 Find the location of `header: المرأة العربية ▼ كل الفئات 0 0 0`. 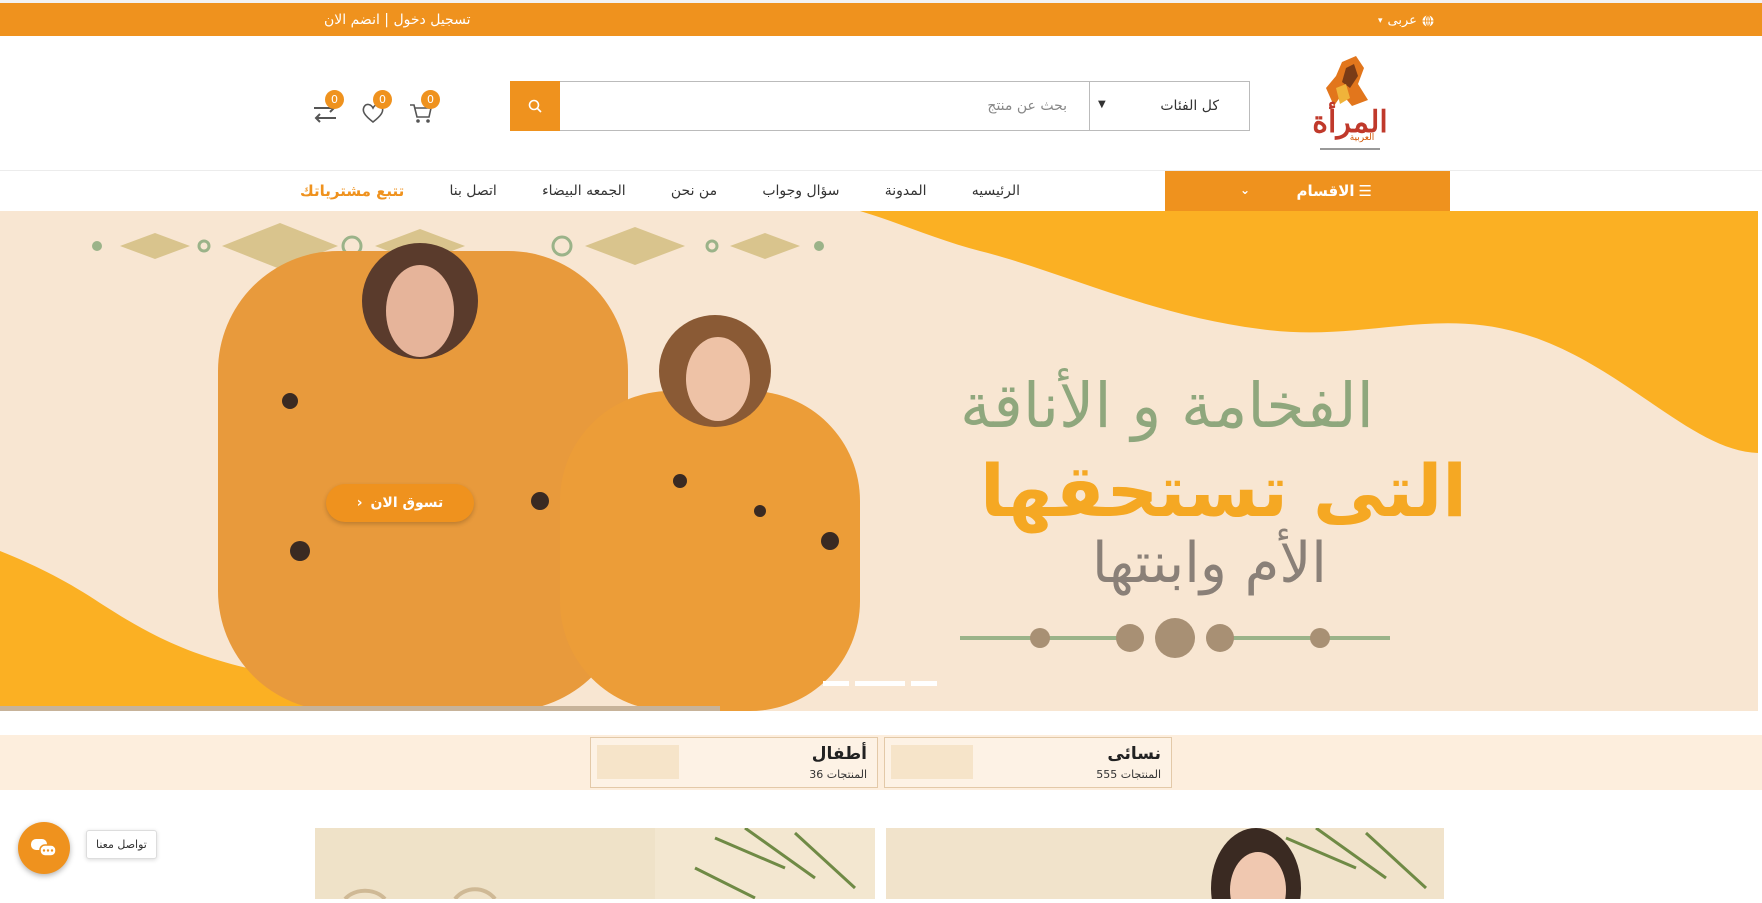

header: المرأة العربية ▼ كل الفئات 0 0 0 is located at coordinates (881, 103).